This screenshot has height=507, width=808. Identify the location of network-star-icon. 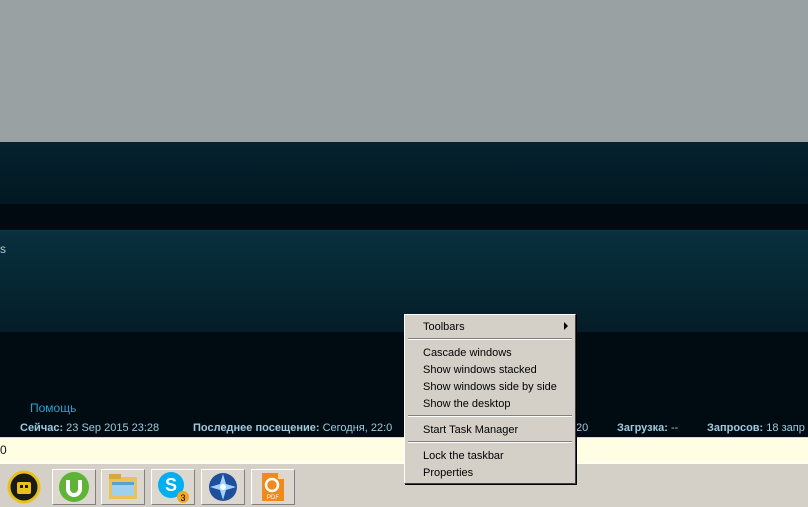
(223, 487).